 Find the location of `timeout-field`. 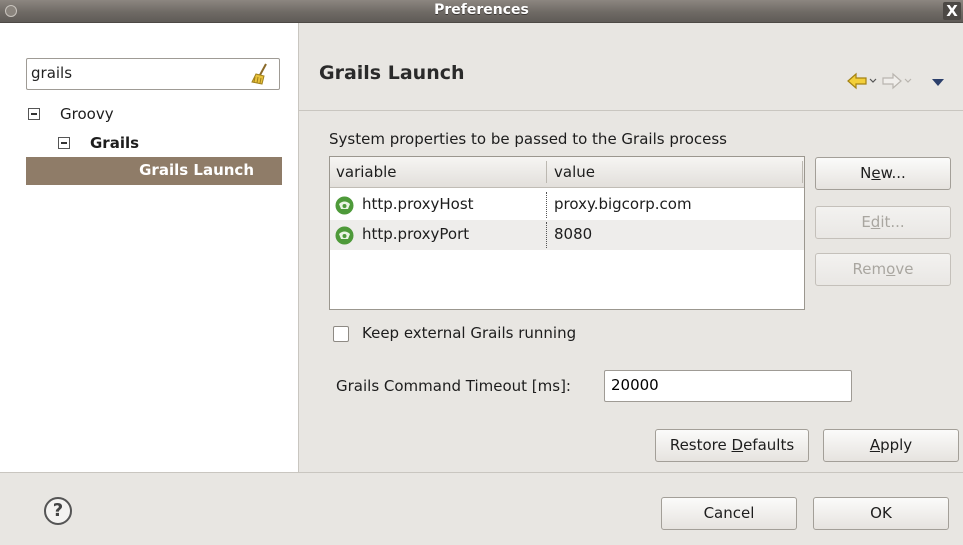

timeout-field is located at coordinates (728, 386).